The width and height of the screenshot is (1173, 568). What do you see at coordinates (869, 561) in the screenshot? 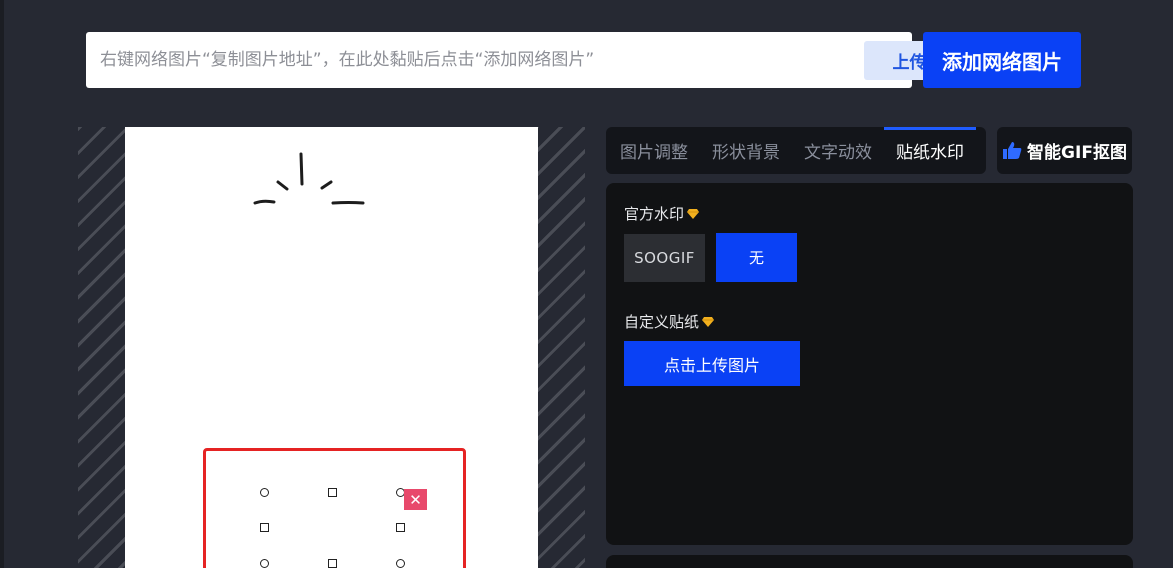
I see `secondary-panel` at bounding box center [869, 561].